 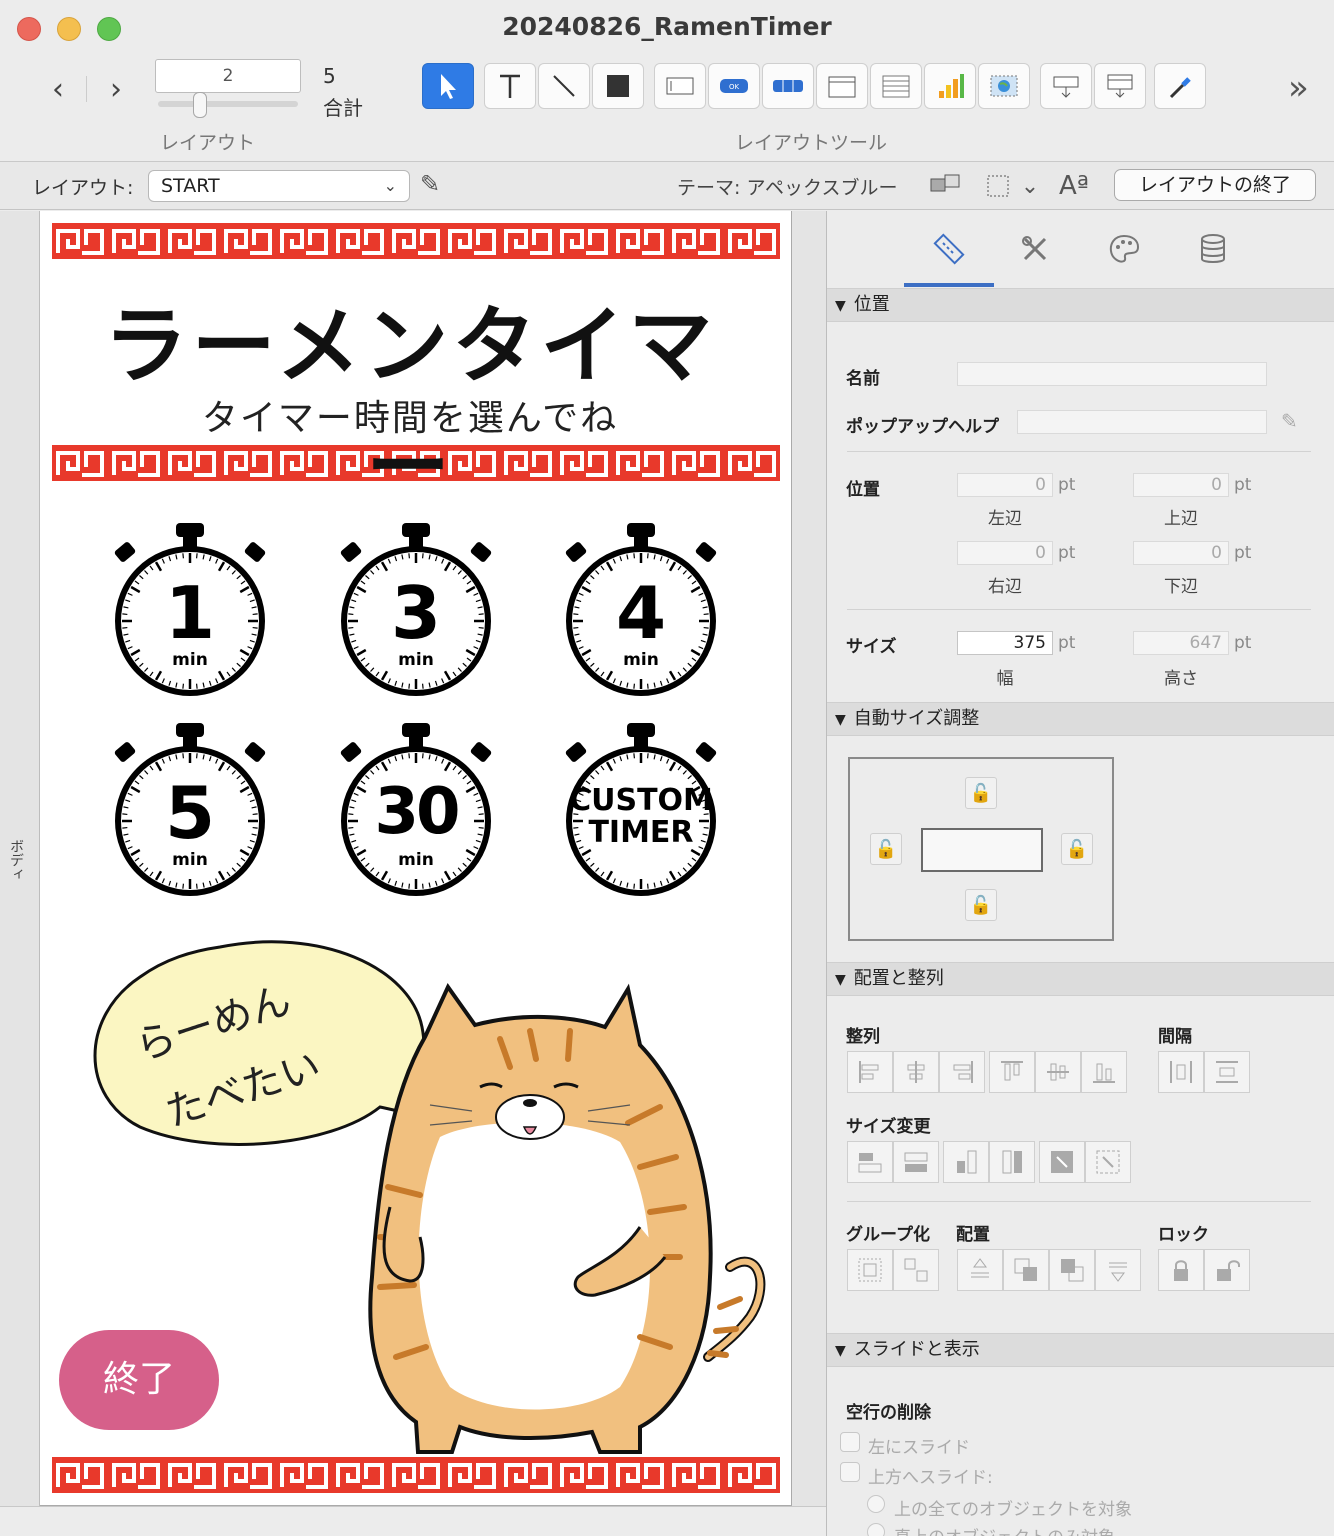 What do you see at coordinates (1005, 485) in the screenshot?
I see `left-field: 0` at bounding box center [1005, 485].